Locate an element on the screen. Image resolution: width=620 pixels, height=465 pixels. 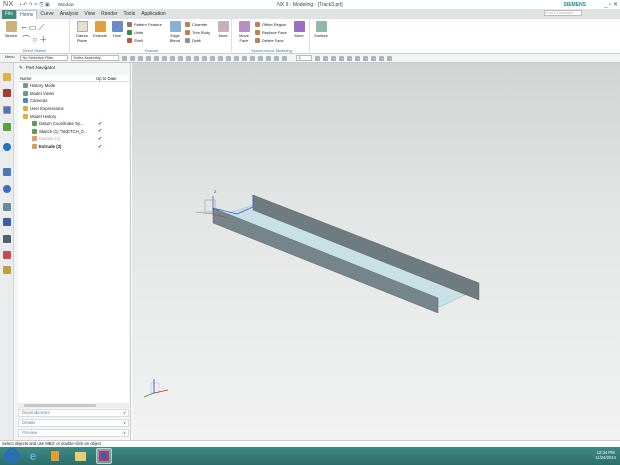
column-up-to-date: Up to Date is located at coordinates (106, 78).